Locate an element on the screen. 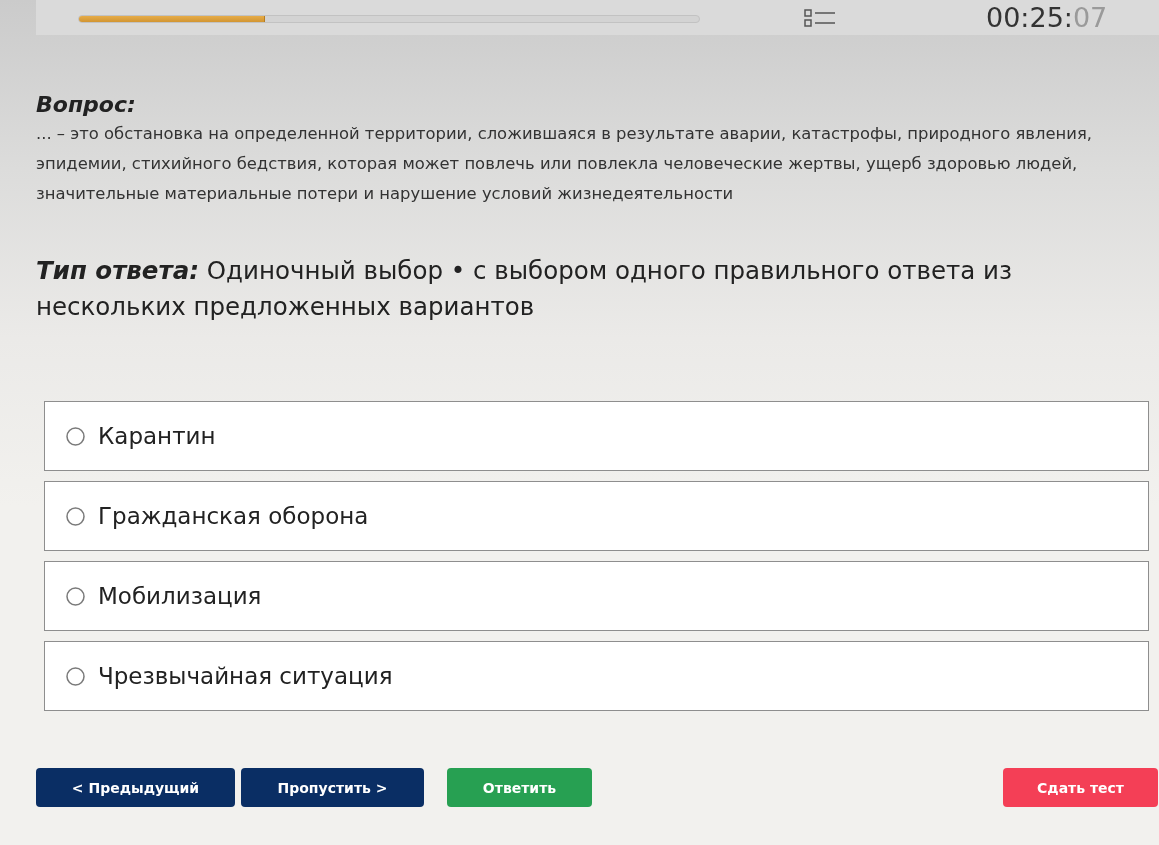 The width and height of the screenshot is (1159, 845). answer-option: Карантин is located at coordinates (596, 436).